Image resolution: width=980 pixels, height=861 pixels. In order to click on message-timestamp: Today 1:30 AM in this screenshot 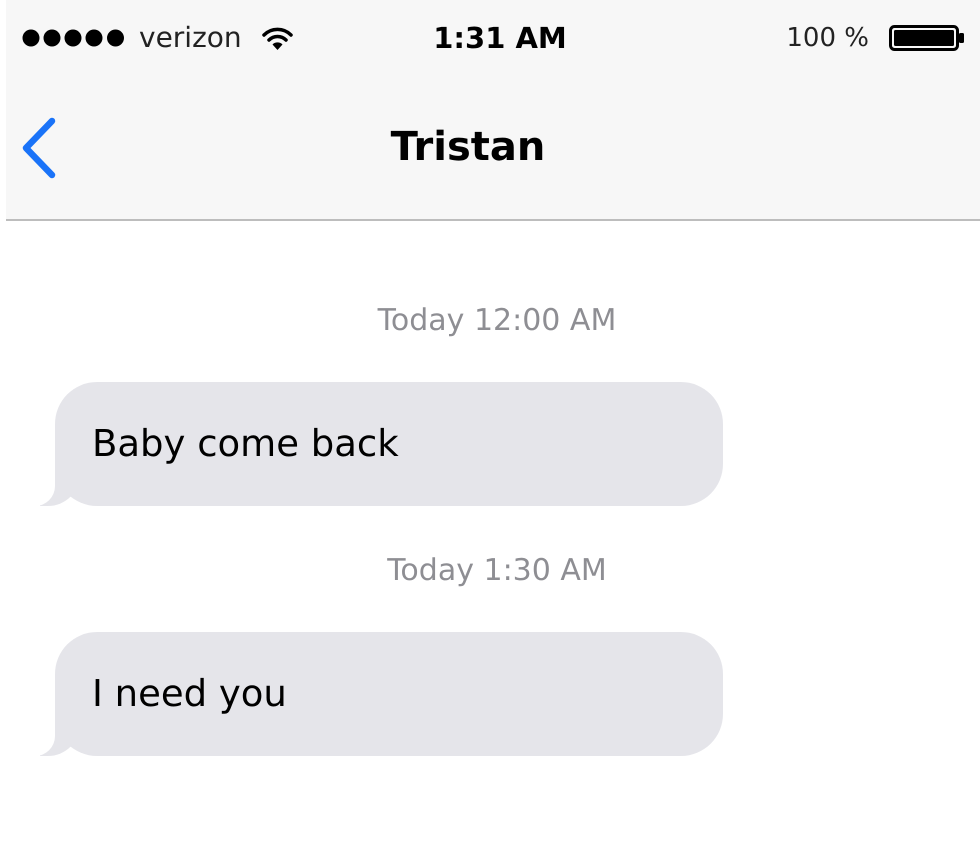, I will do `click(497, 571)`.